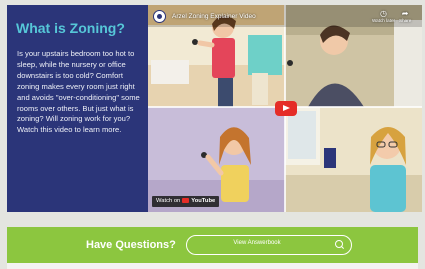 The image size is (425, 269). I want to click on share-icon: ➦, so click(405, 13).